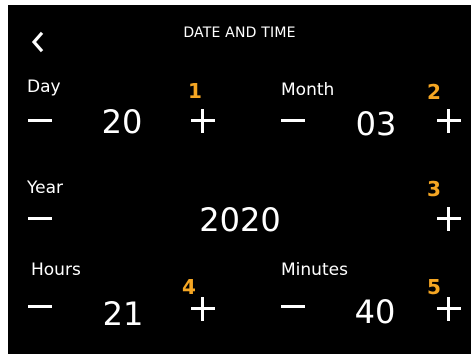 The width and height of the screenshot is (475, 359). What do you see at coordinates (203, 309) in the screenshot?
I see `hours-increment-button` at bounding box center [203, 309].